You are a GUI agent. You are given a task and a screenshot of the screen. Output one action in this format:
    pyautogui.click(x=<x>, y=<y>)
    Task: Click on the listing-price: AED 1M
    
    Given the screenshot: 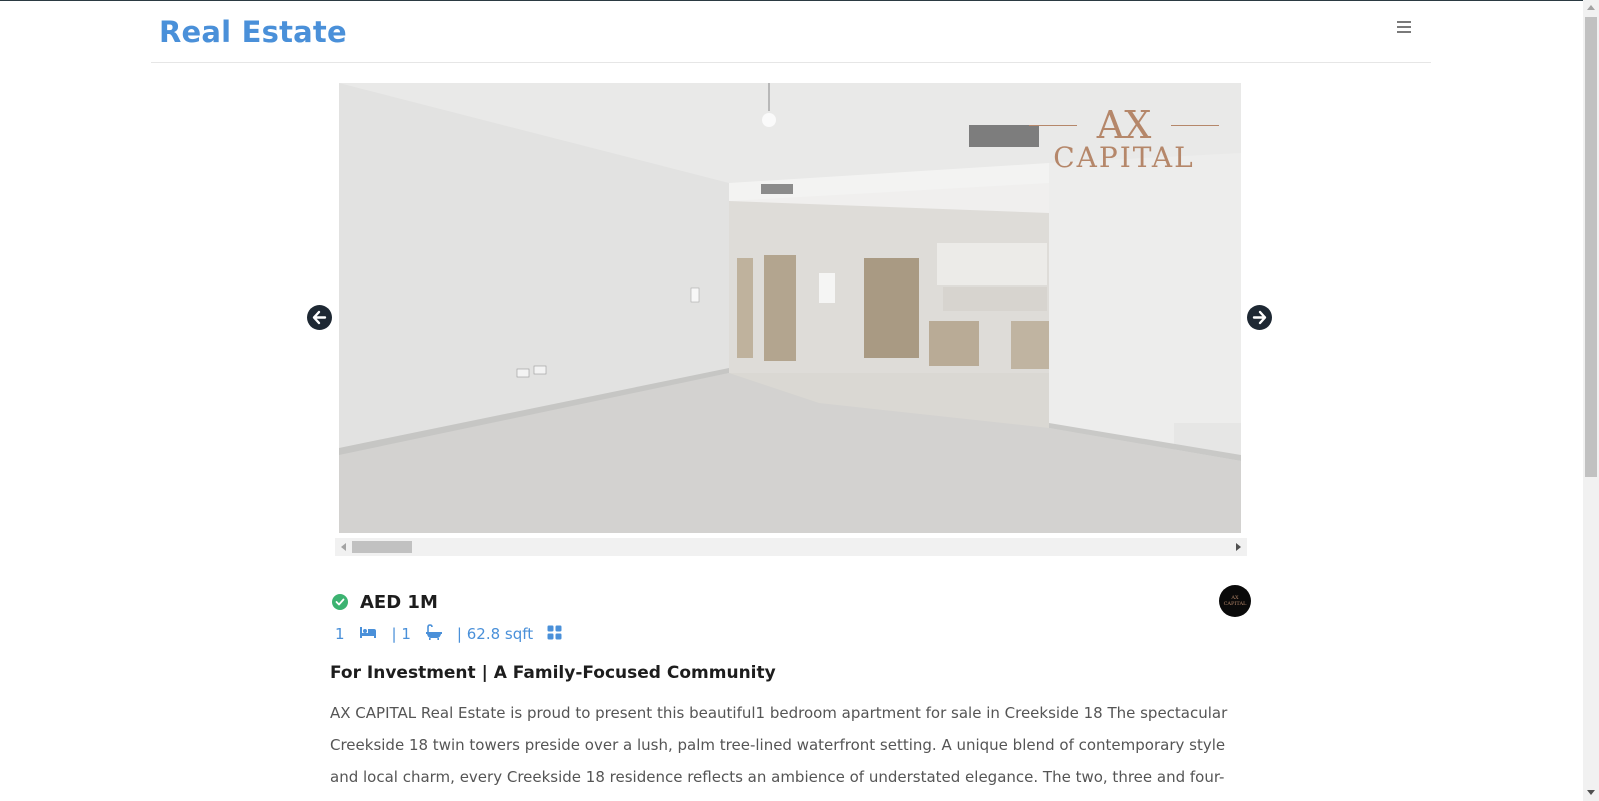 What is the action you would take?
    pyautogui.click(x=399, y=602)
    